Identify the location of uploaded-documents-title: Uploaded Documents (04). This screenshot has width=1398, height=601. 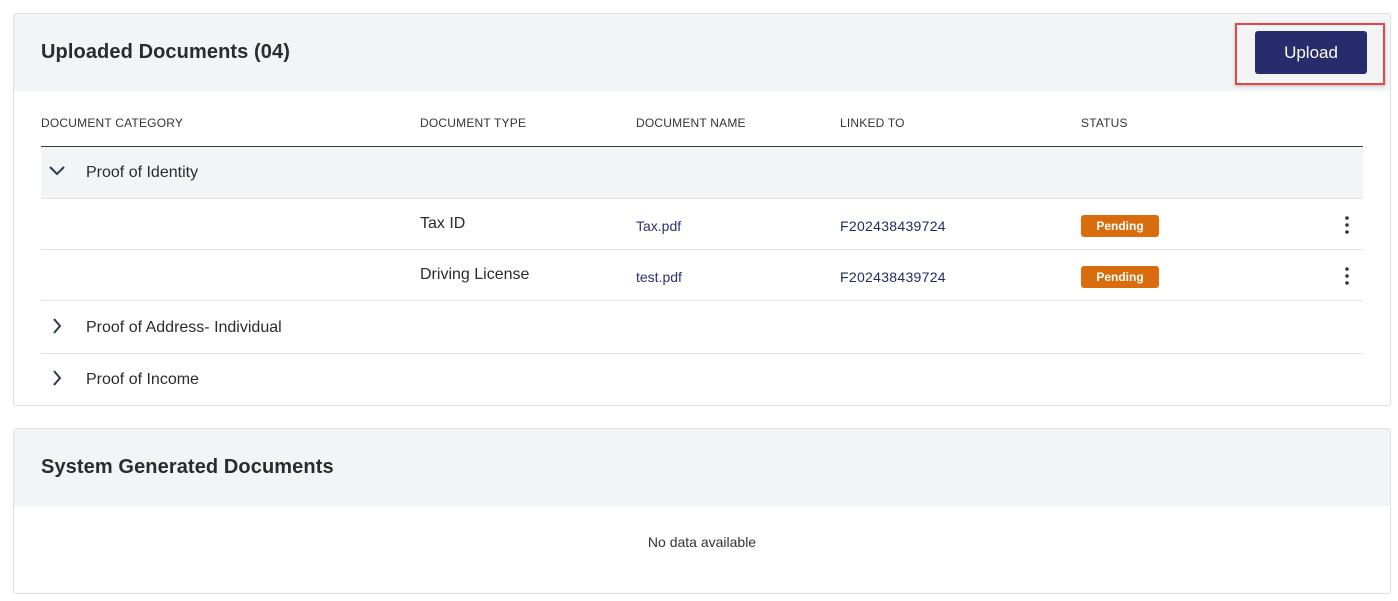
(165, 52).